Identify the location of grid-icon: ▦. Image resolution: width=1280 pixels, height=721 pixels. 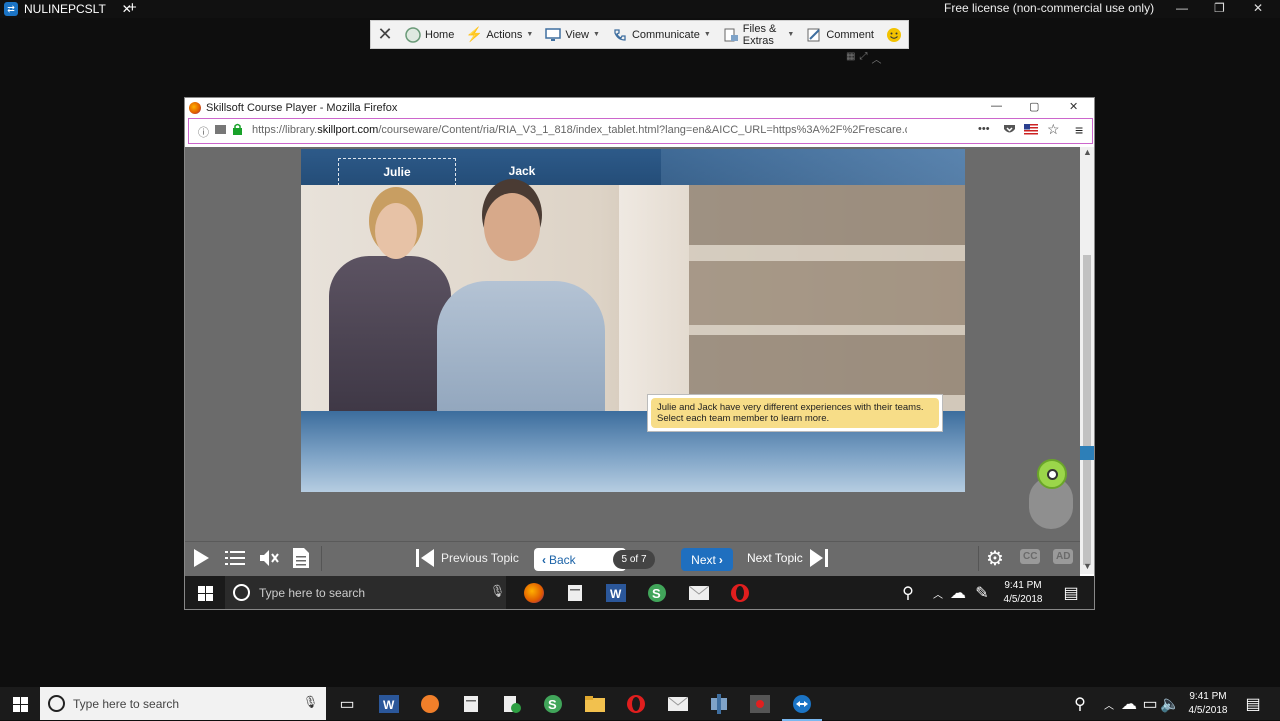
(850, 58).